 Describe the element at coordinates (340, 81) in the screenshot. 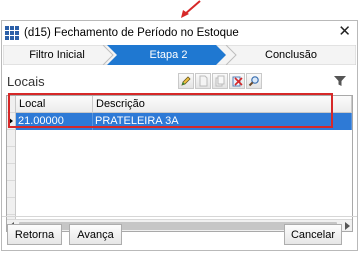

I see `filter-icon` at that location.